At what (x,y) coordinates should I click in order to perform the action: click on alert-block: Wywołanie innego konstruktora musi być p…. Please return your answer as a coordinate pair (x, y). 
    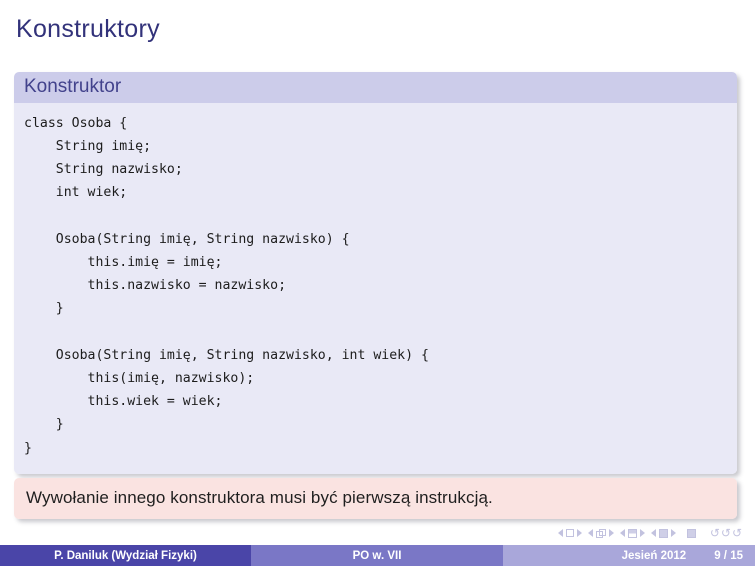
    Looking at the image, I should click on (375, 498).